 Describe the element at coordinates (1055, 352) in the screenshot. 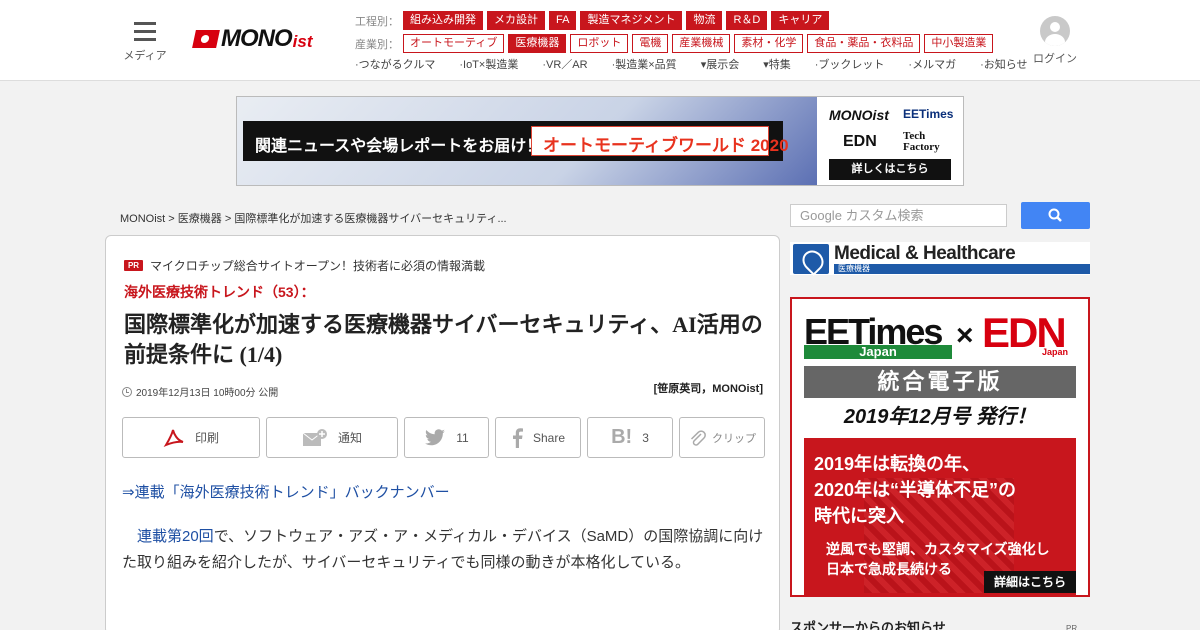

I see `ad-edn-japan: Japan` at that location.